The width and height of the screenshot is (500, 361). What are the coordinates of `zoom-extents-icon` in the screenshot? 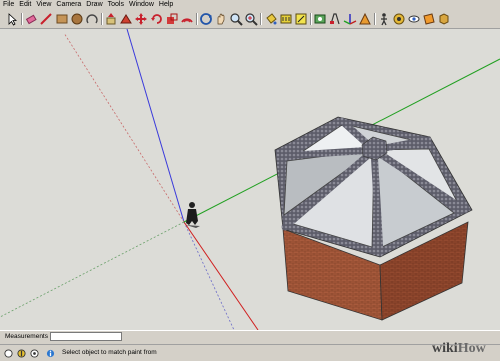 It's located at (251, 19).